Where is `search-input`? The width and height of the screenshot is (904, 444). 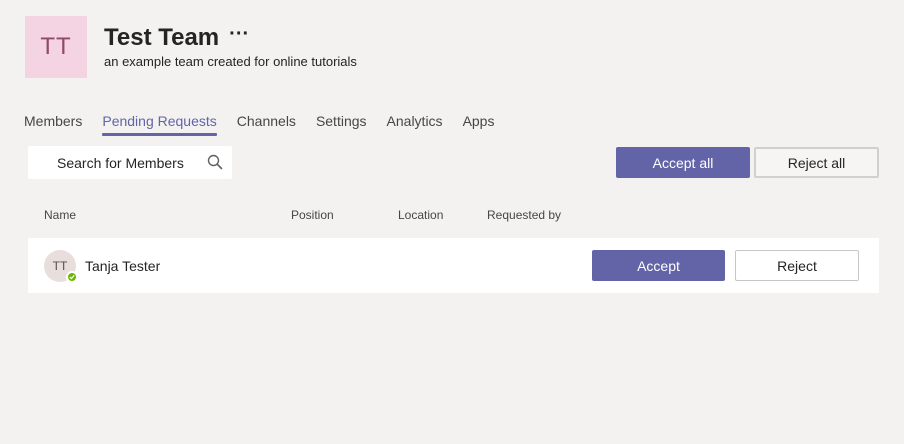
search-input is located at coordinates (127, 162).